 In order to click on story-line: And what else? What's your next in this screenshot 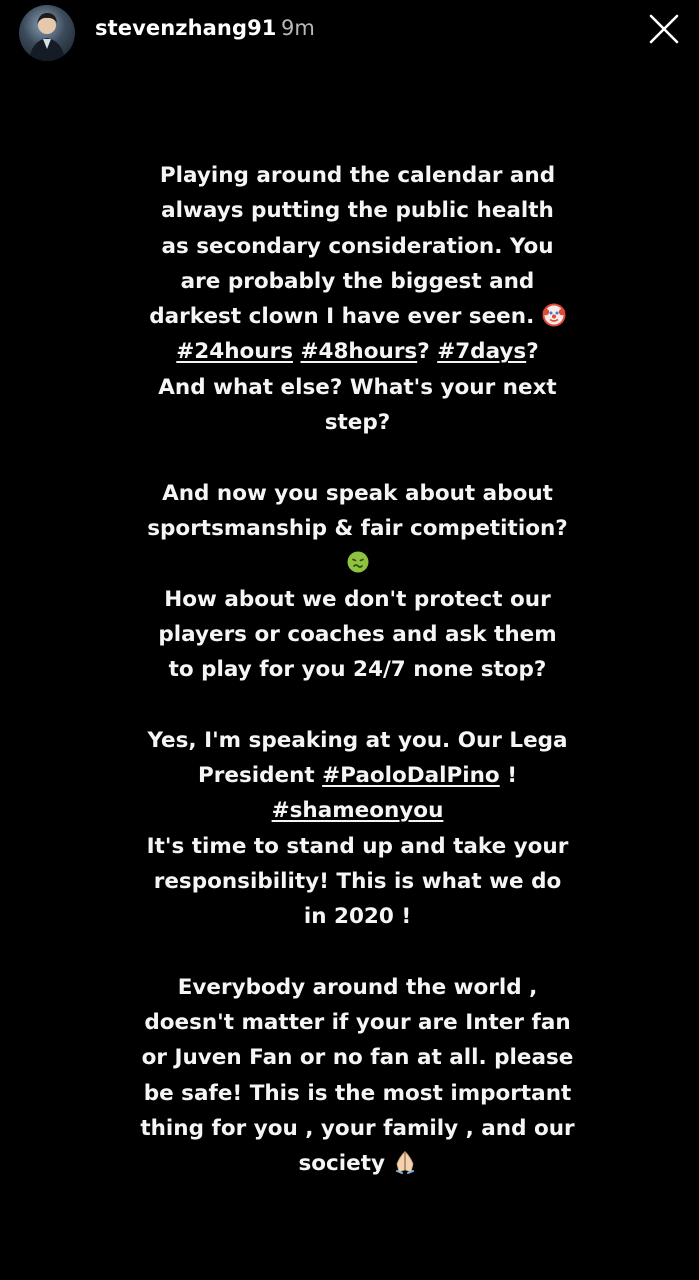, I will do `click(357, 387)`.